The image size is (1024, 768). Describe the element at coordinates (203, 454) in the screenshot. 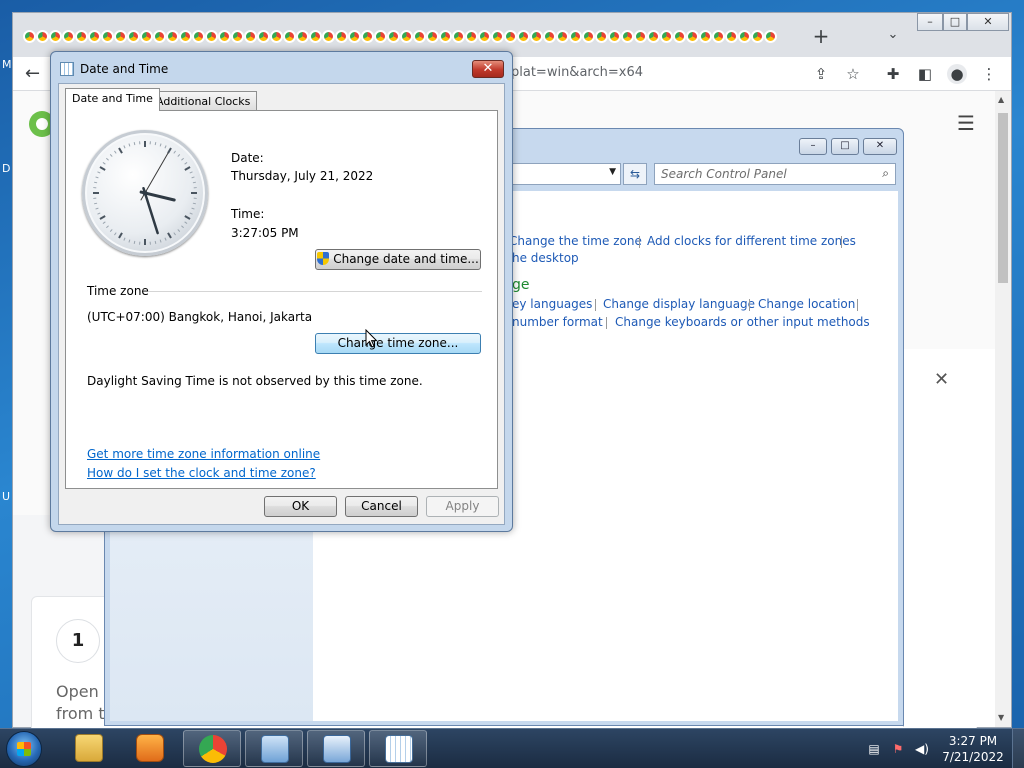

I see `link-more-time-zone-info: Get more time zone information online` at that location.